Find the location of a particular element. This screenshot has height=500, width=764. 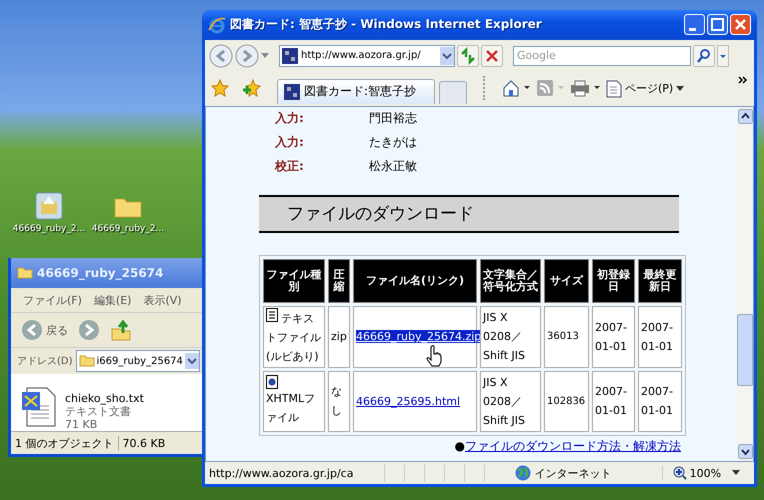

stop-icon is located at coordinates (492, 55).